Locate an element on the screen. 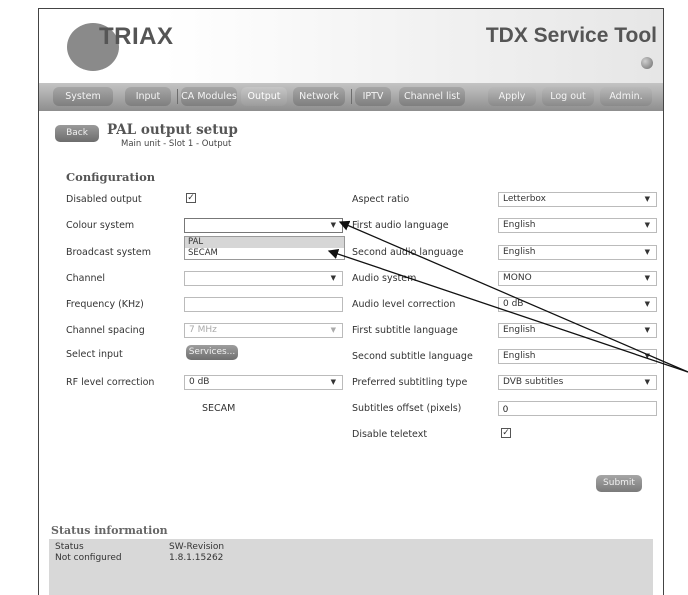 The height and width of the screenshot is (595, 688). annotation-arrows is located at coordinates (507, 296).